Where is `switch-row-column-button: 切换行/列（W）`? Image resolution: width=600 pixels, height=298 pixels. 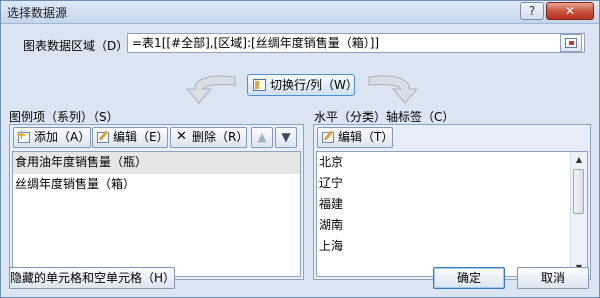
switch-row-column-button: 切换行/列（W） is located at coordinates (302, 85).